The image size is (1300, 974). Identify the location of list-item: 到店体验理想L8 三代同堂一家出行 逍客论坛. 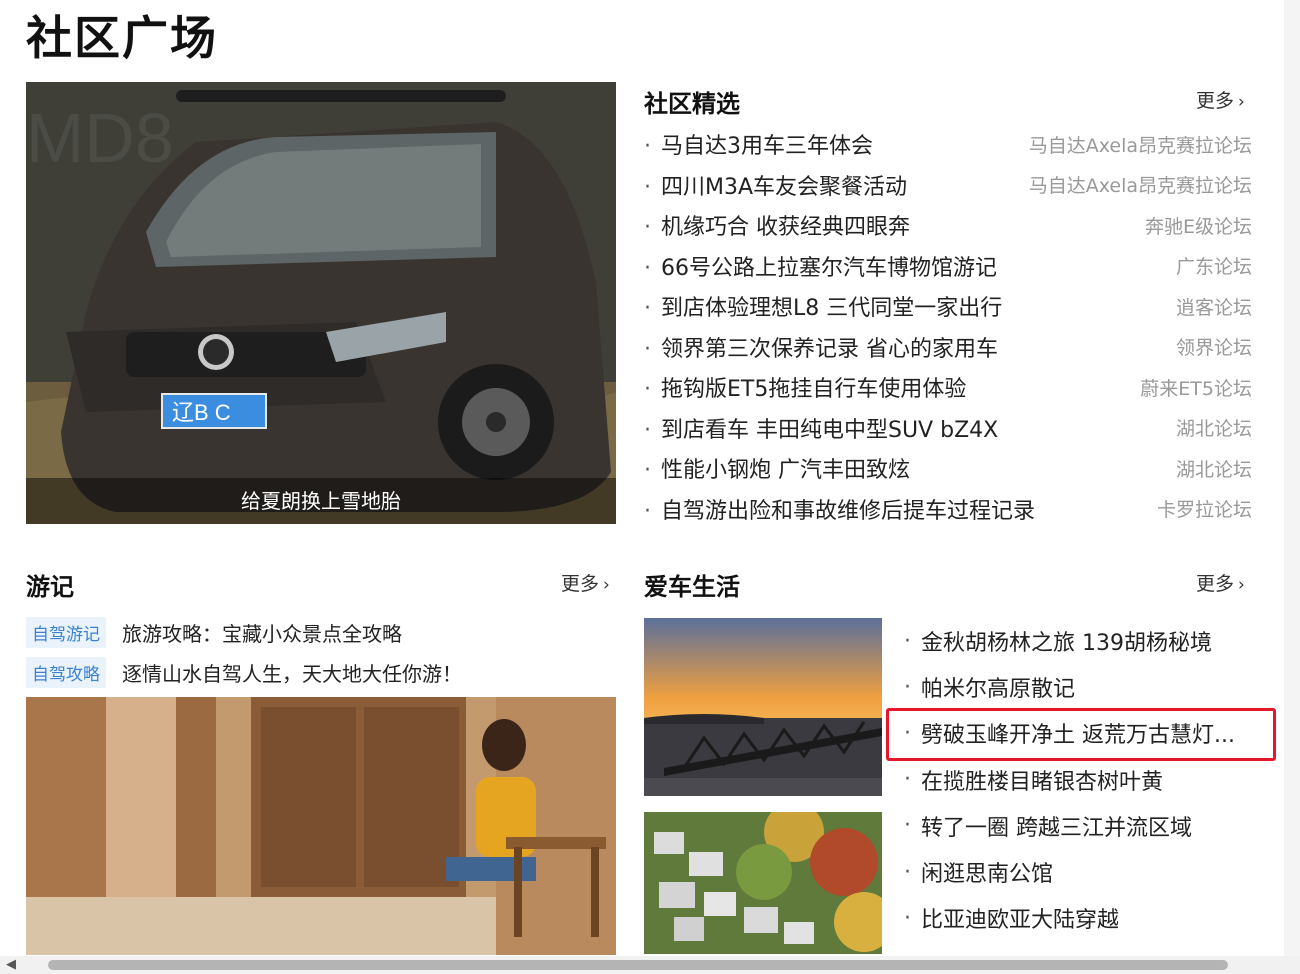
(948, 306).